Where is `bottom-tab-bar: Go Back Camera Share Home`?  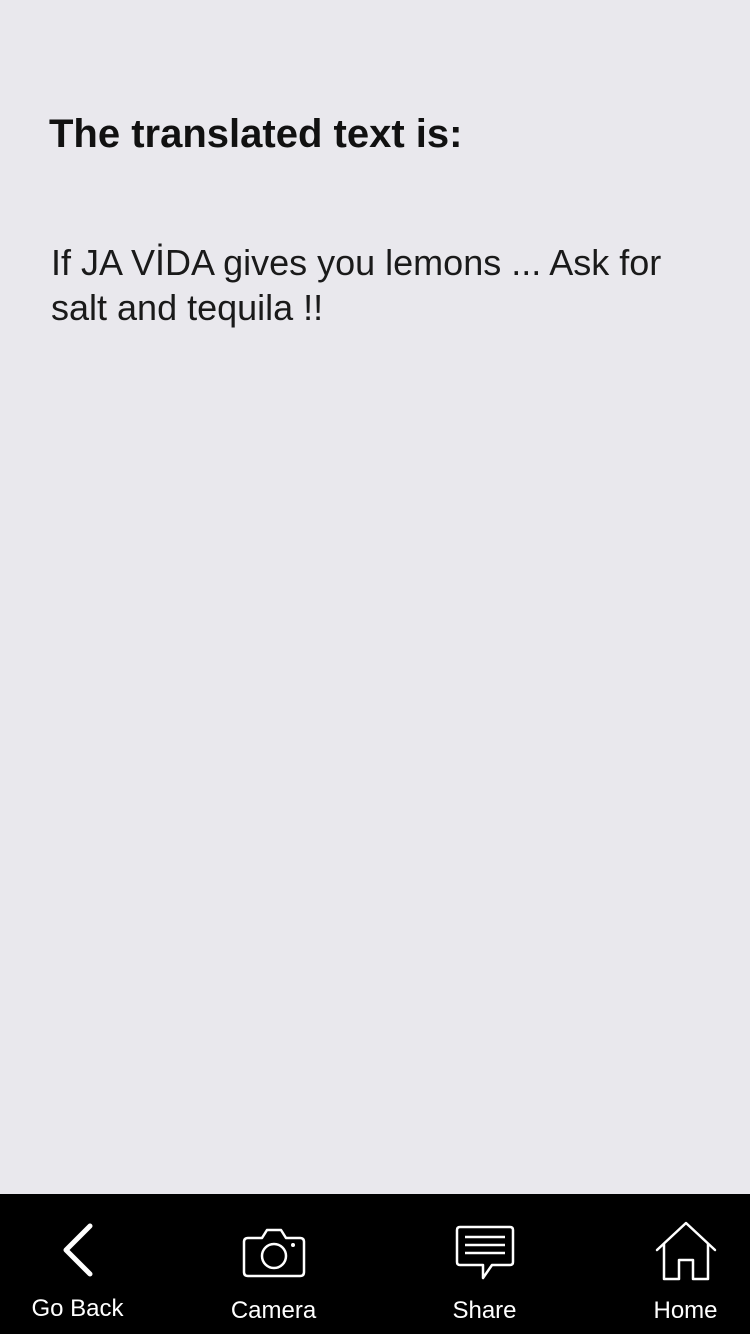
bottom-tab-bar: Go Back Camera Share Home is located at coordinates (375, 1264).